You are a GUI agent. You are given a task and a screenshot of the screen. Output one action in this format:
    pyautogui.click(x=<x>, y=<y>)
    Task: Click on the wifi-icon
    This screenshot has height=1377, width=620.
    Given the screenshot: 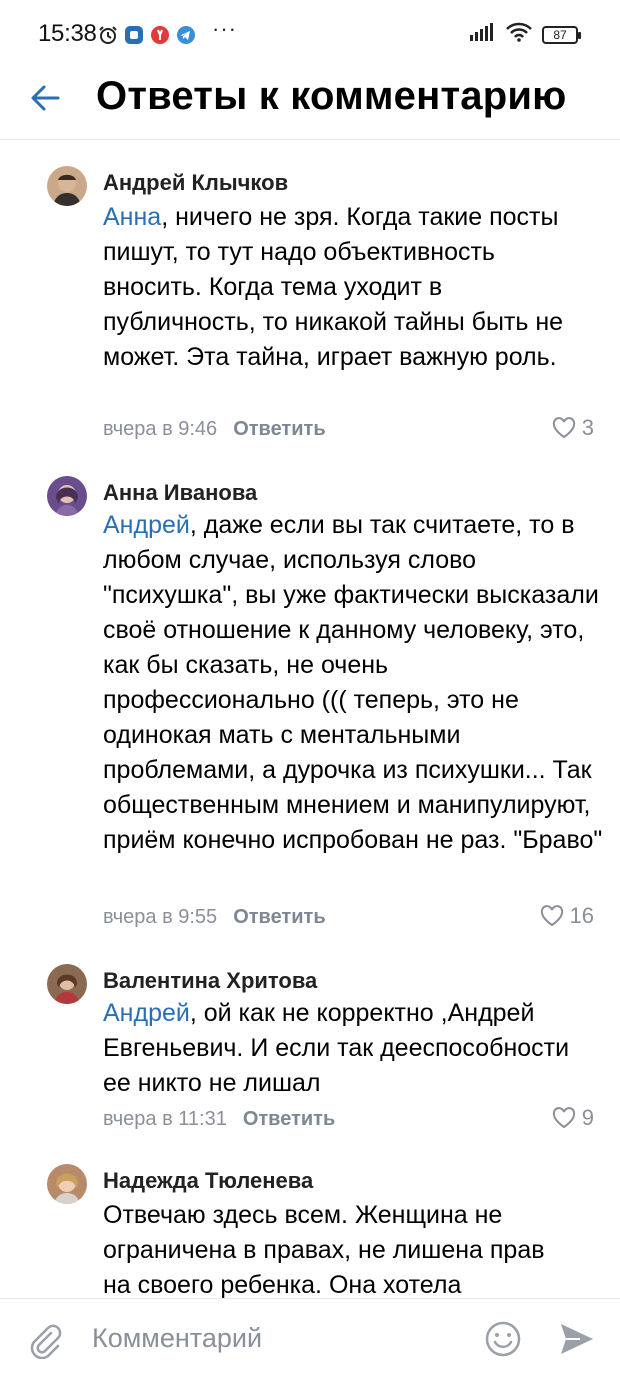 What is the action you would take?
    pyautogui.click(x=519, y=34)
    